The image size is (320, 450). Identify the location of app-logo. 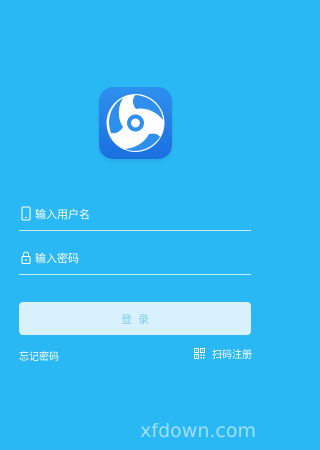
(135, 123).